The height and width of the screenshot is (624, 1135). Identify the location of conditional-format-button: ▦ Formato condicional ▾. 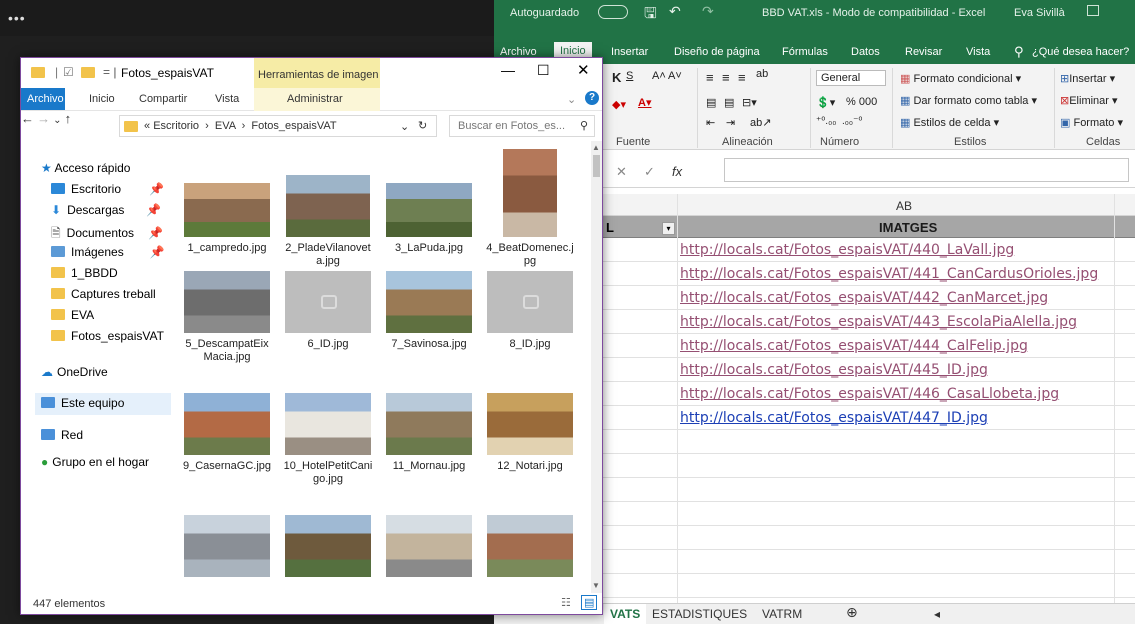
(960, 78).